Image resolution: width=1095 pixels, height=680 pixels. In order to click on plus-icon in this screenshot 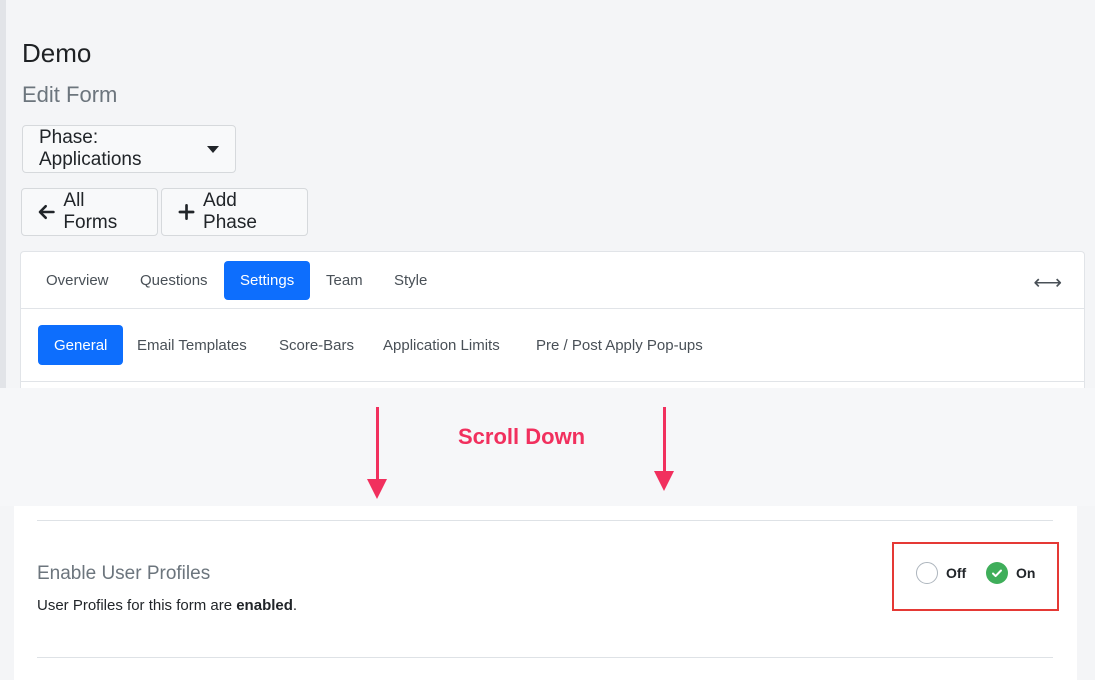, I will do `click(186, 212)`.